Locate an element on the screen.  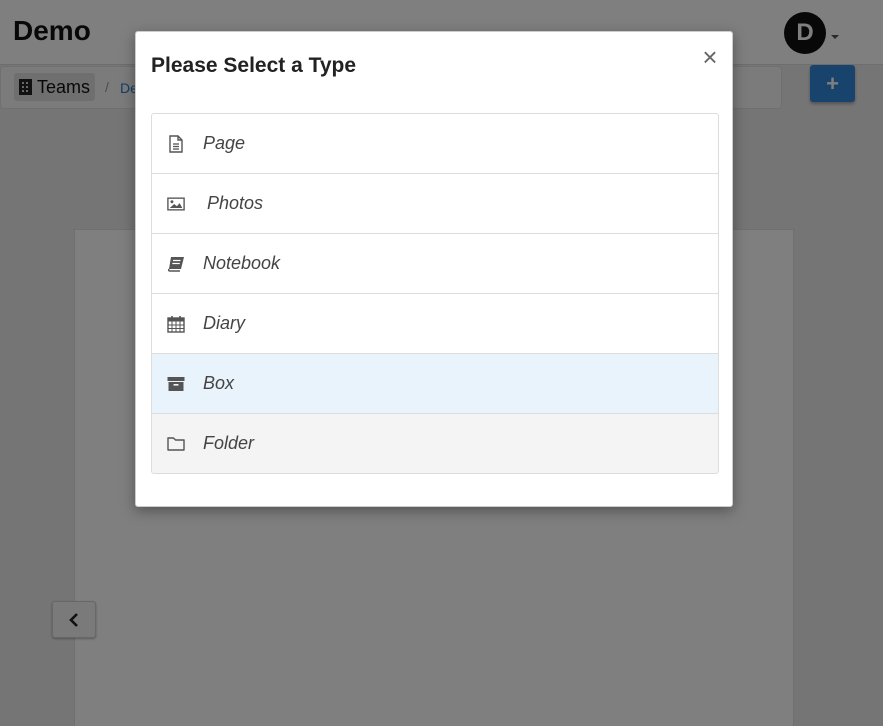
type-option-box: Box is located at coordinates (435, 384).